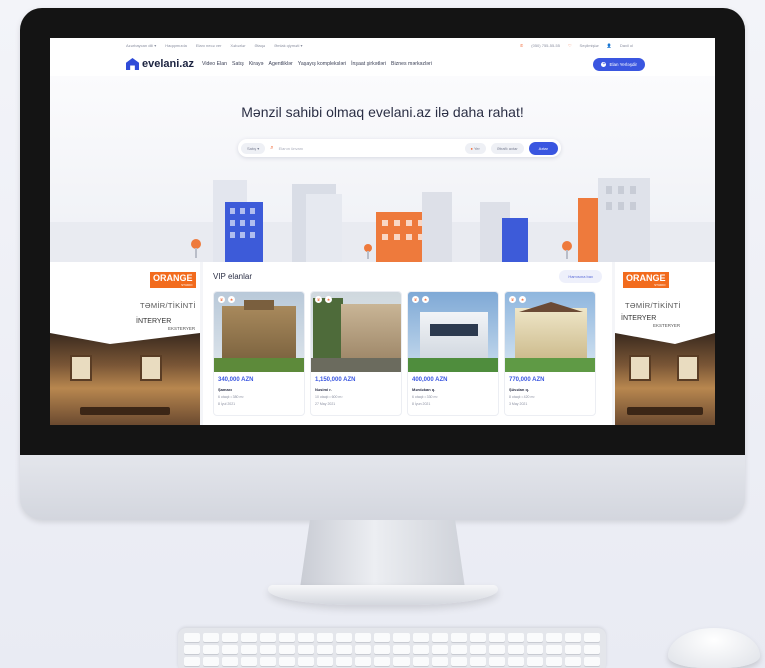  I want to click on nav-item-residential: Yaşayış kompleksləri, so click(322, 64).